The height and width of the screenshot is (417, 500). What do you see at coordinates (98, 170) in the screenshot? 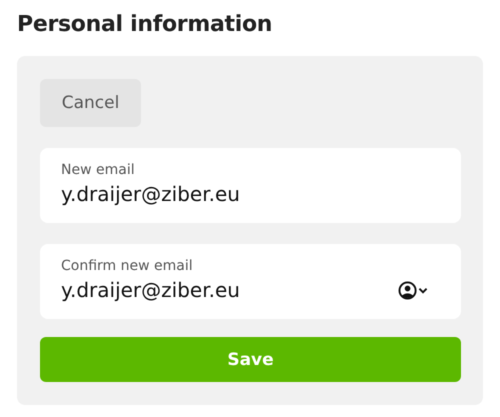
I see `field-label: New email` at bounding box center [98, 170].